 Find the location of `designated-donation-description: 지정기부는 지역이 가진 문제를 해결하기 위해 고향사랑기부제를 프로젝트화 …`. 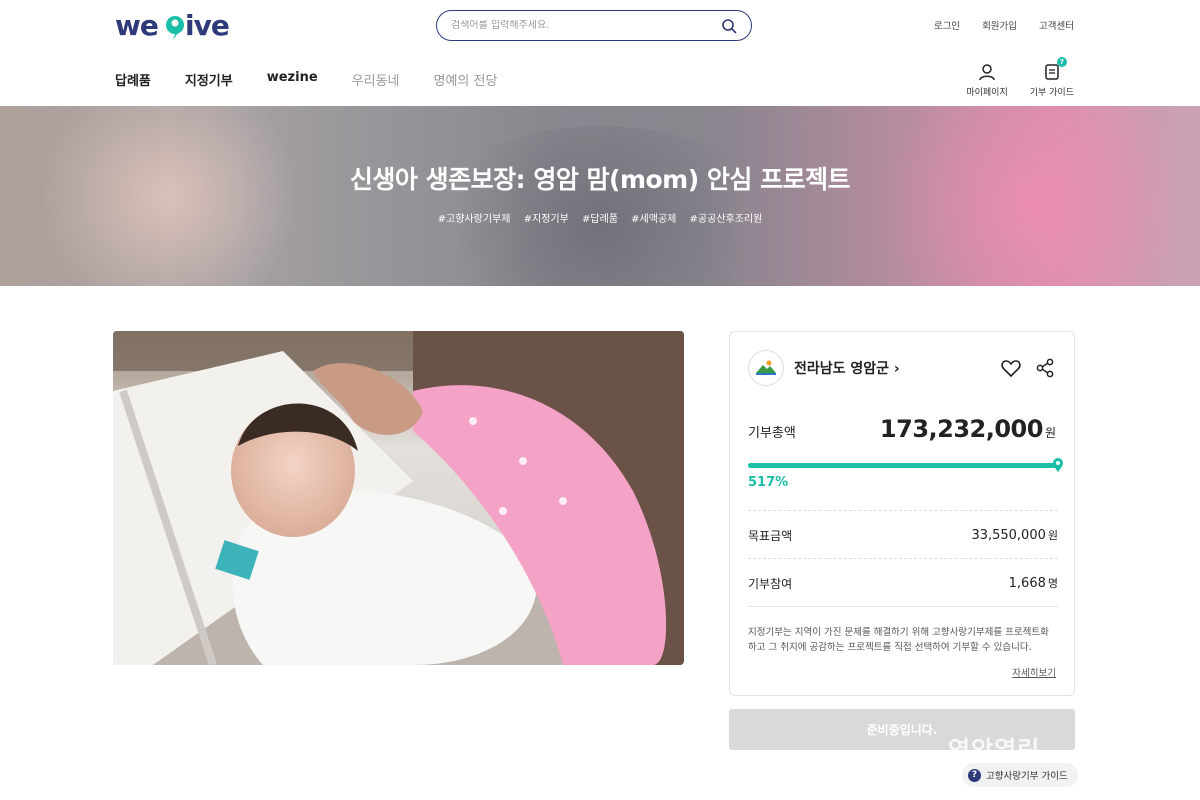

designated-donation-description: 지정기부는 지역이 가진 문제를 해결하기 위해 고향사랑기부제를 프로젝트화 … is located at coordinates (903, 630).